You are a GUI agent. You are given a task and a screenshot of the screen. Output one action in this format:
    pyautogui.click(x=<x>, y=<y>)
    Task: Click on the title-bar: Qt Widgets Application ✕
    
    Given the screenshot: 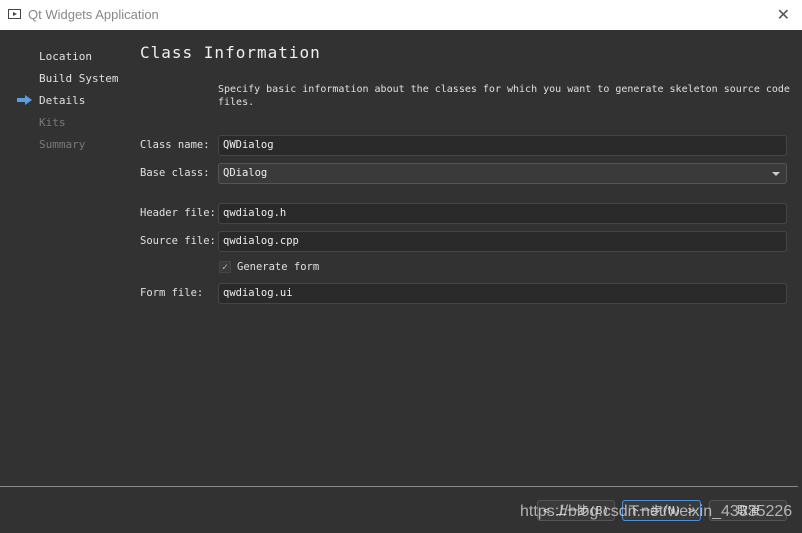 What is the action you would take?
    pyautogui.click(x=401, y=15)
    